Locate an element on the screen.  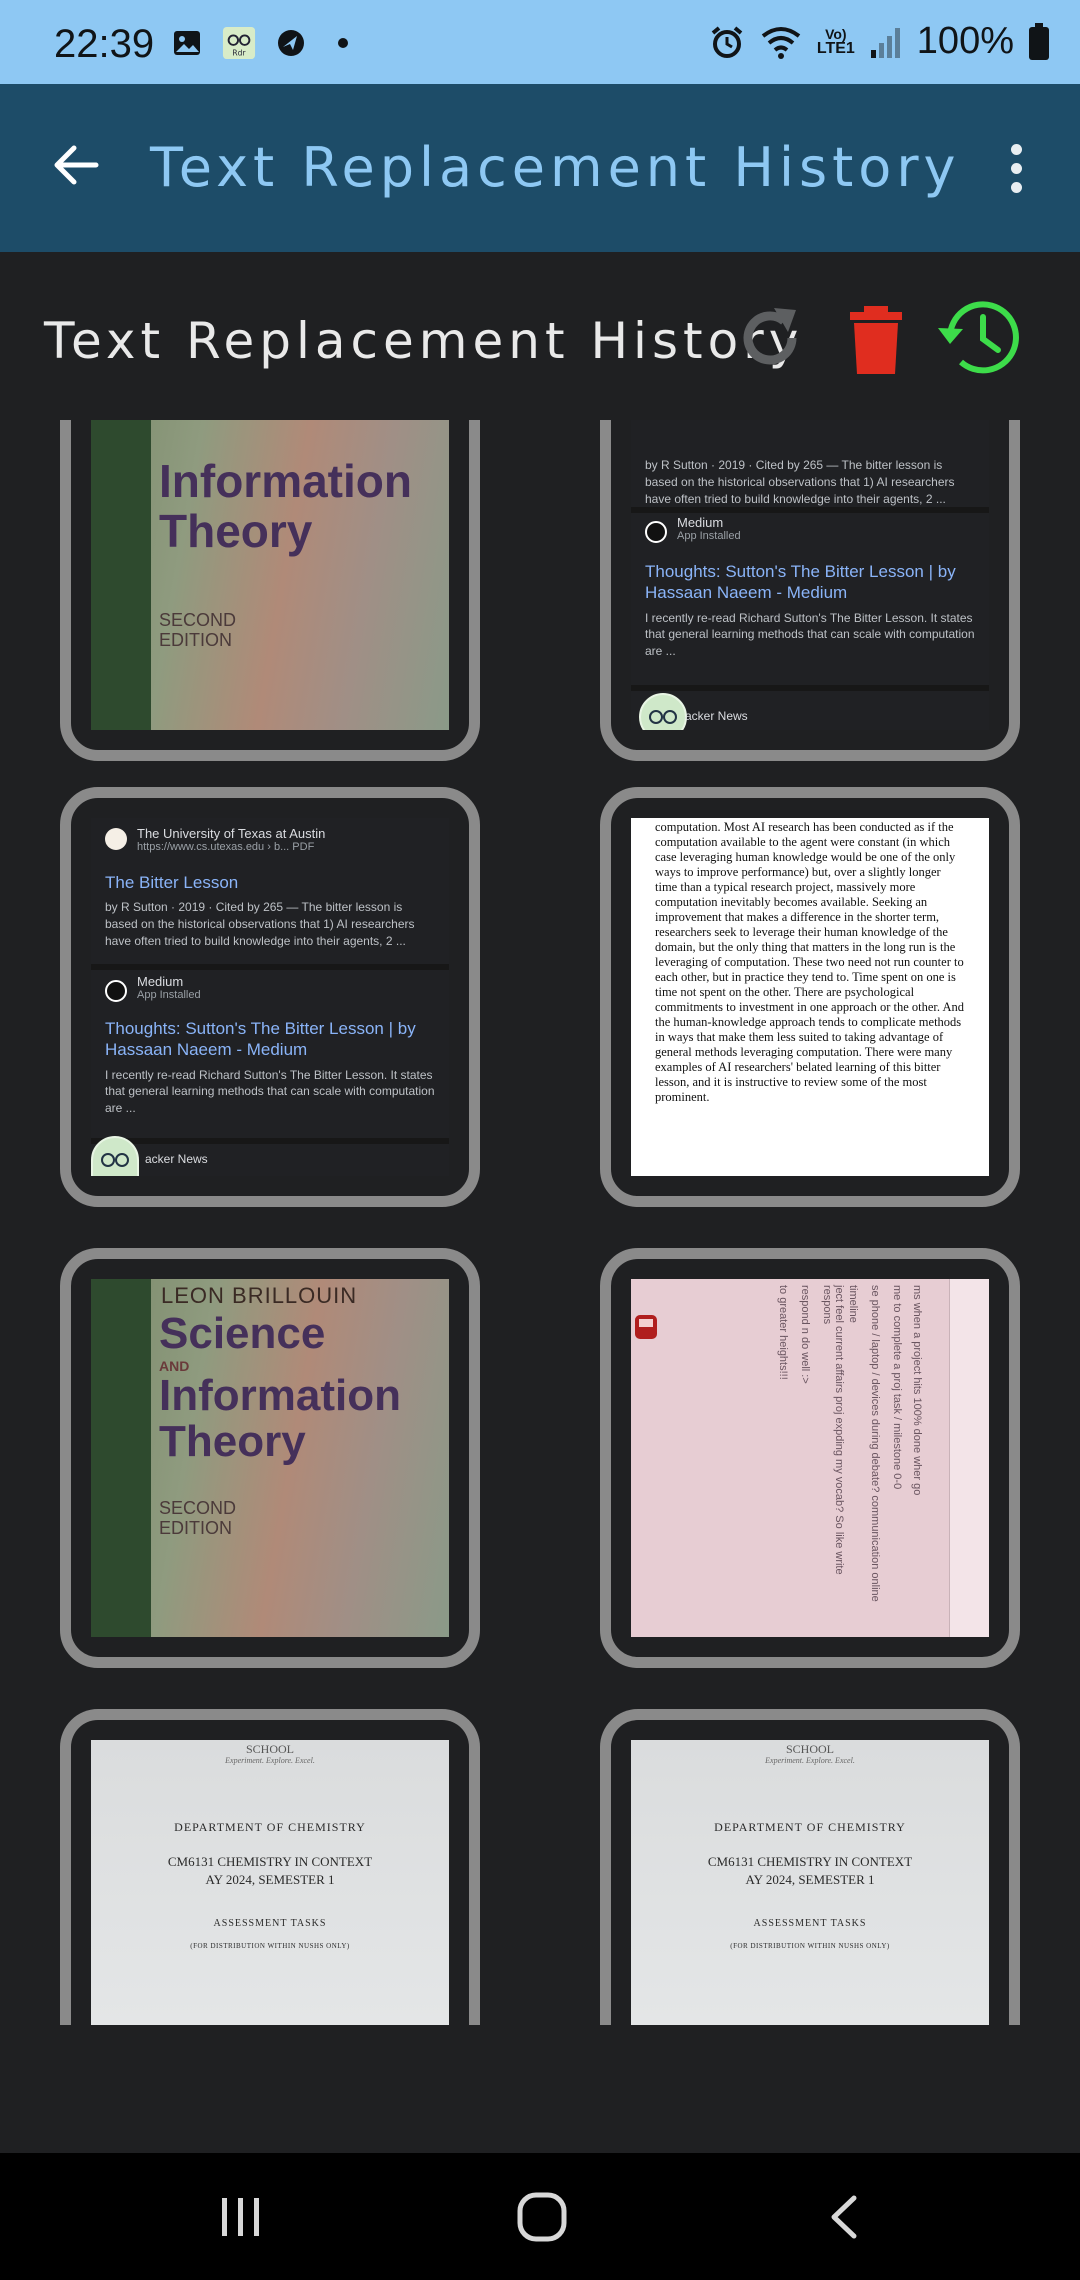
section-header: Text Replacement History is located at coordinates (540, 336).